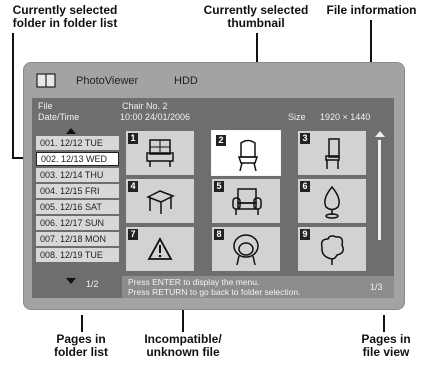 The height and width of the screenshot is (365, 421). I want to click on callout-pages-folder-list: Pages in folder list, so click(80, 345).